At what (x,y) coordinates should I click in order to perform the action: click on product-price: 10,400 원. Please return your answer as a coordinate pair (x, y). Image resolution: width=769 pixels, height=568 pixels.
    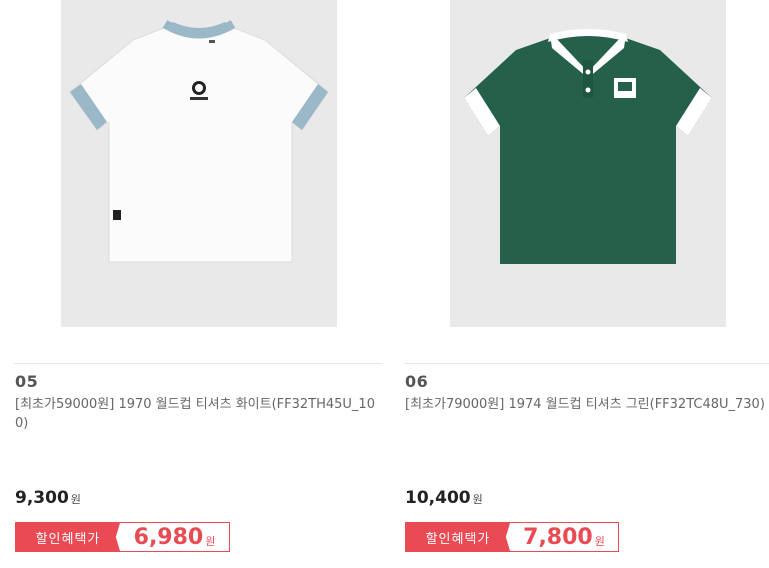
    Looking at the image, I should click on (444, 498).